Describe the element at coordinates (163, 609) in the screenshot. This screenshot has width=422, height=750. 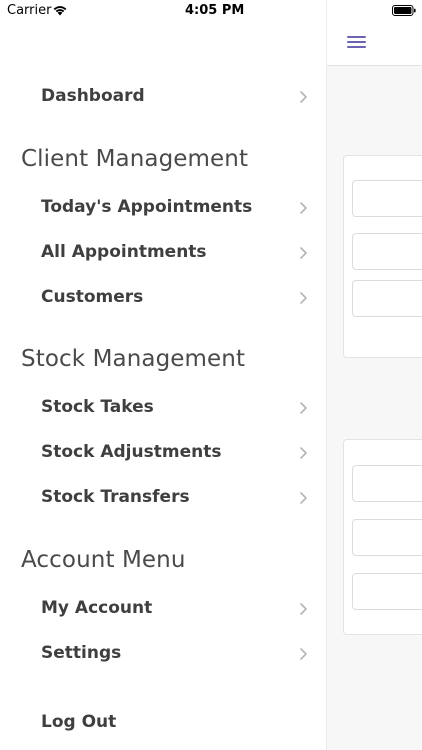
I see `menu-item-my-account: My Account` at that location.